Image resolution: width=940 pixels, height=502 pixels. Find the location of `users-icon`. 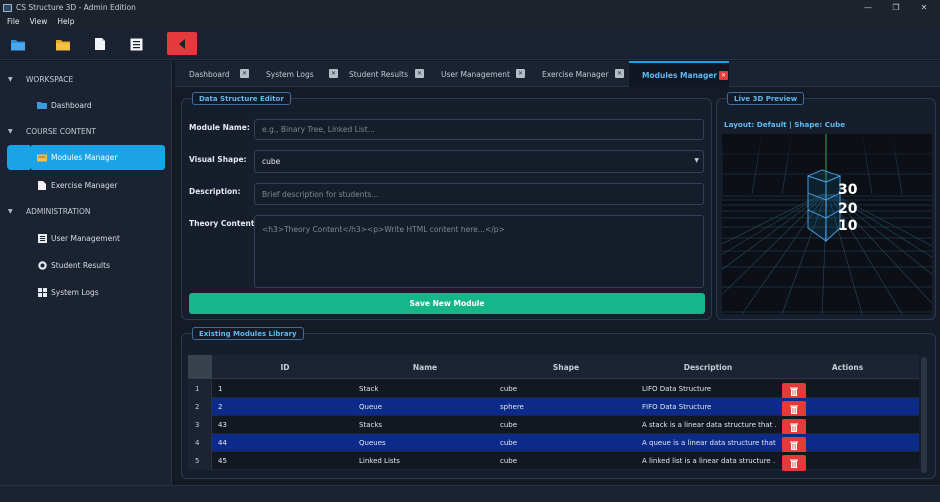

users-icon is located at coordinates (42, 238).